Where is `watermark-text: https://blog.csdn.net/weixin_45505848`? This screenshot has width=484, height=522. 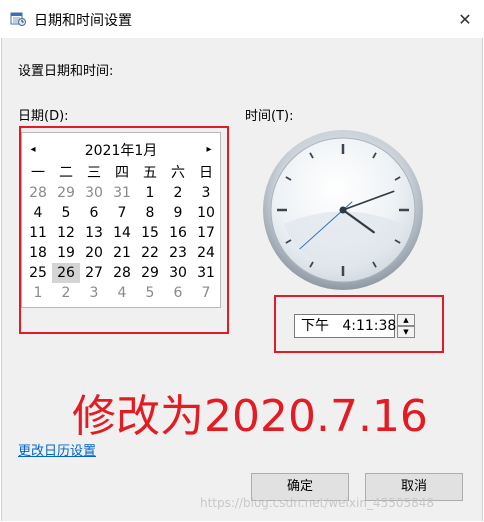
watermark-text: https://blog.csdn.net/weixin_45505848 is located at coordinates (317, 503).